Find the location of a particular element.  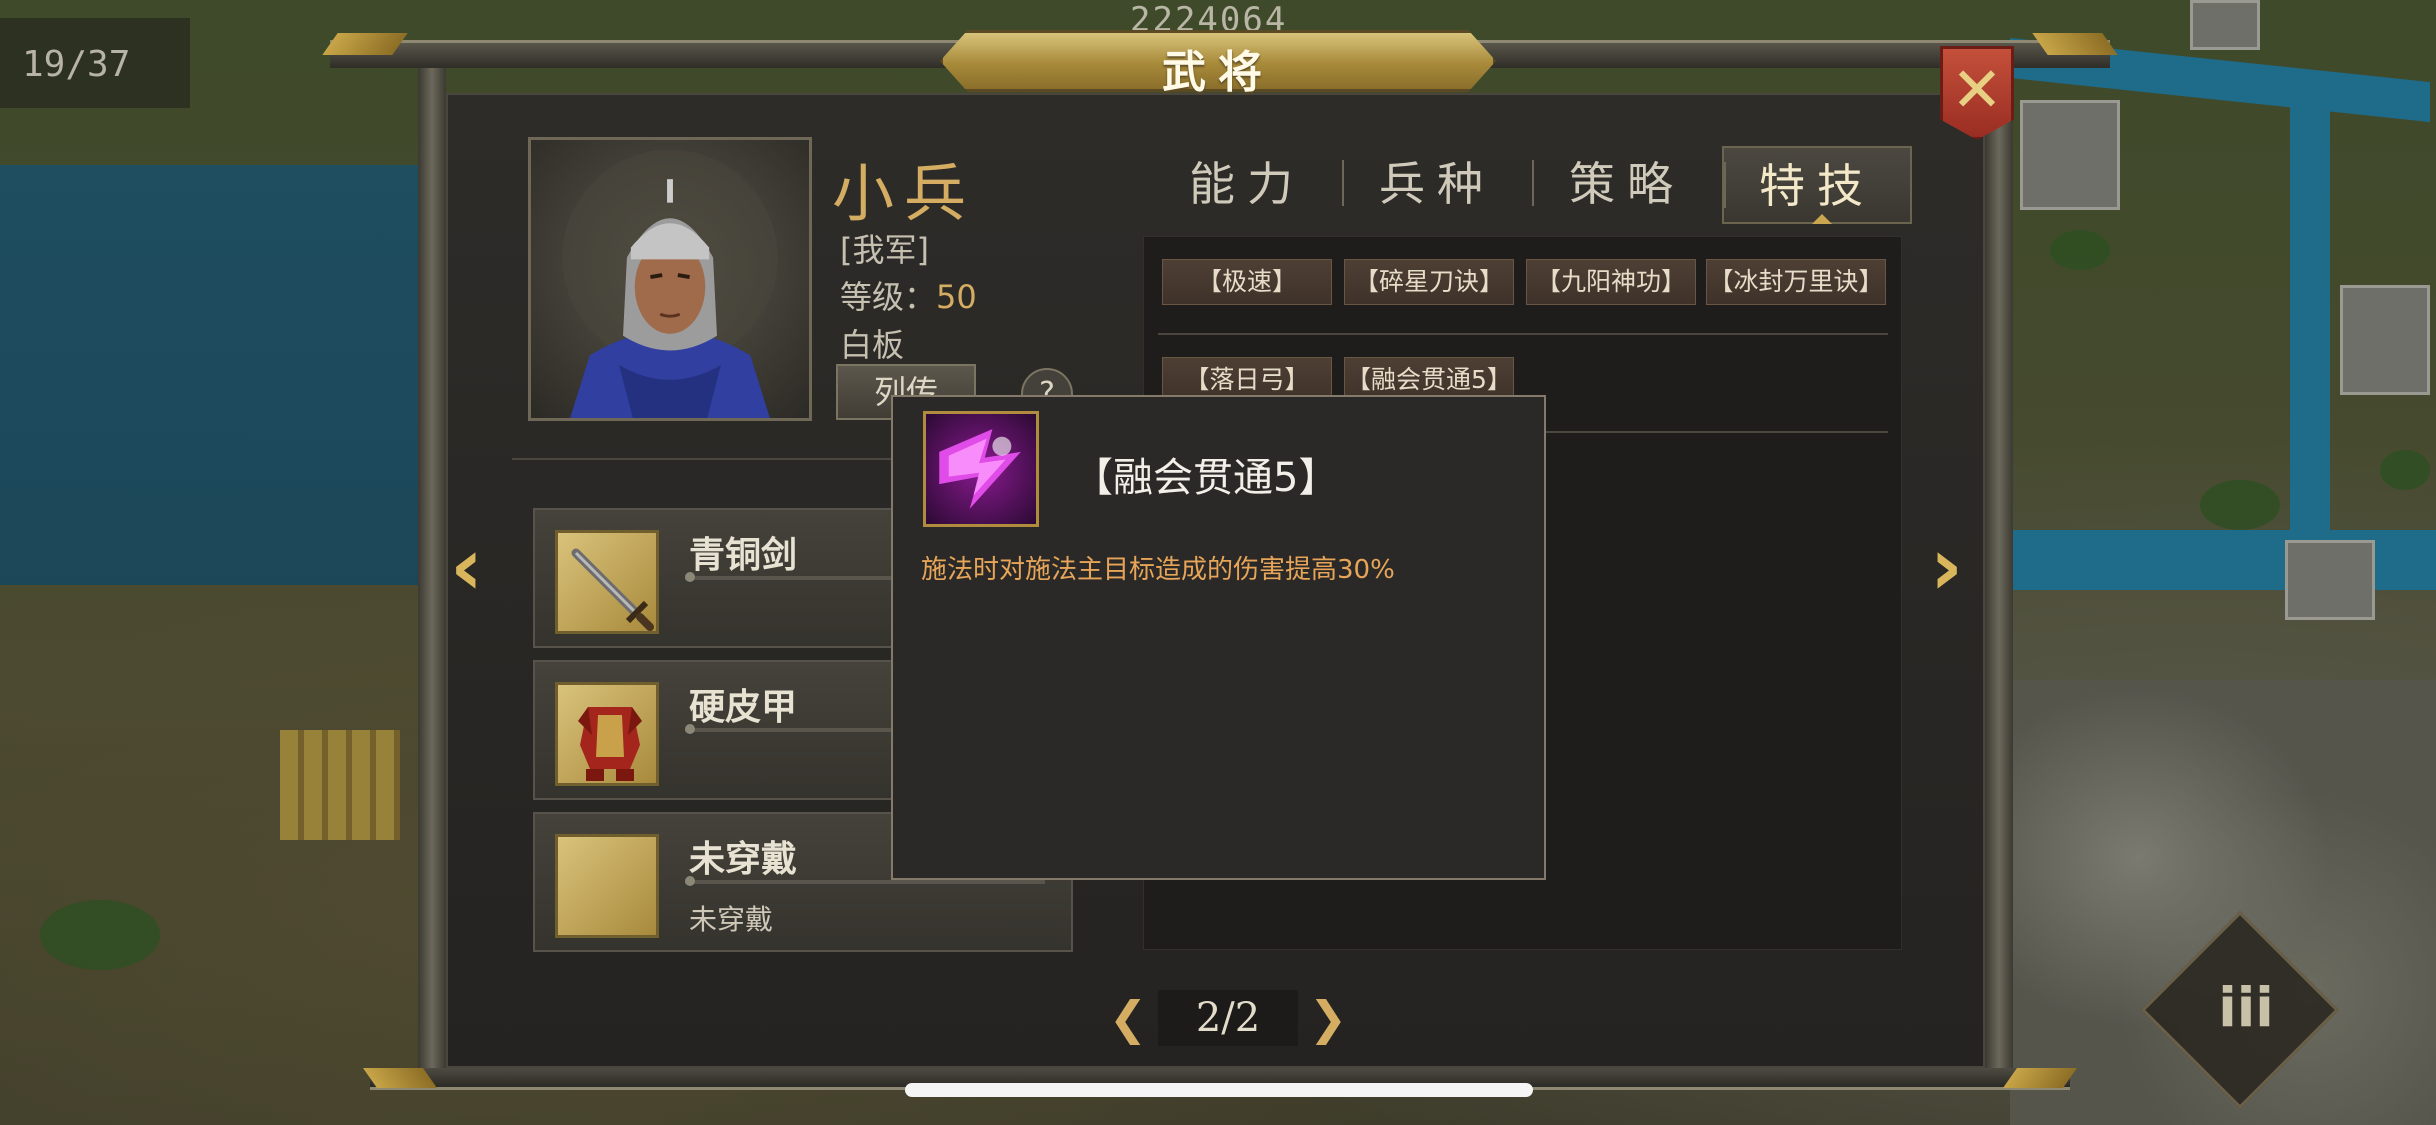

menu-icon: iii is located at coordinates (2246, 1008).